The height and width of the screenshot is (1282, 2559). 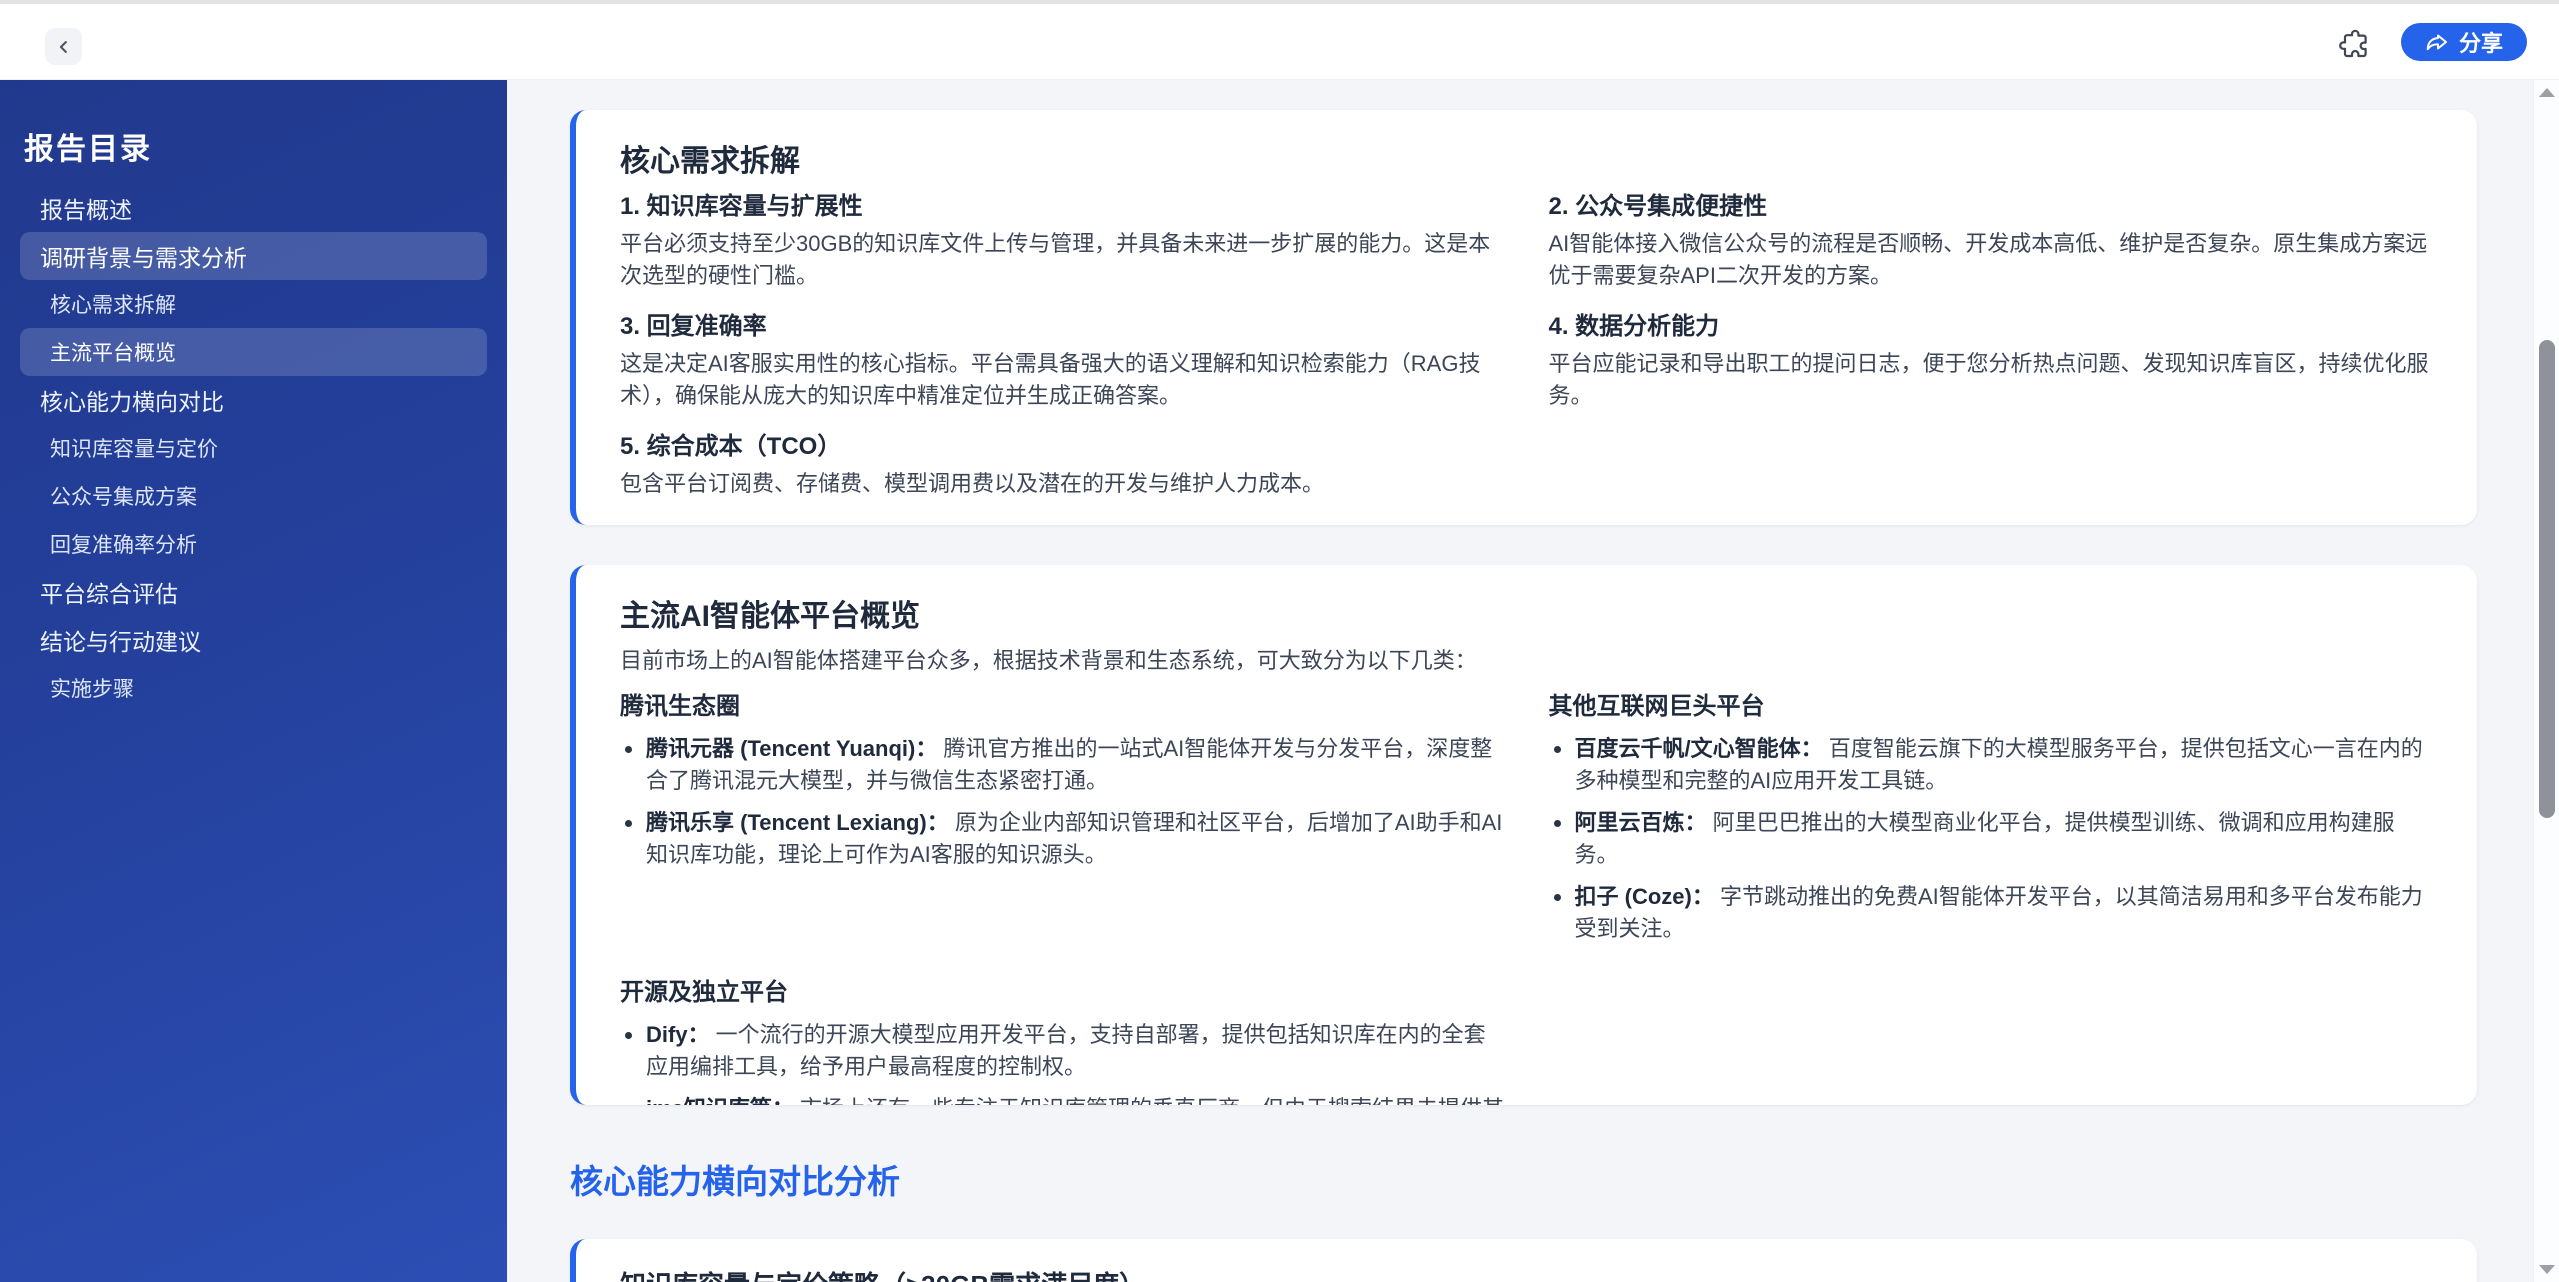 I want to click on sidebar-item: 调研背景与需求分析, so click(x=253, y=256).